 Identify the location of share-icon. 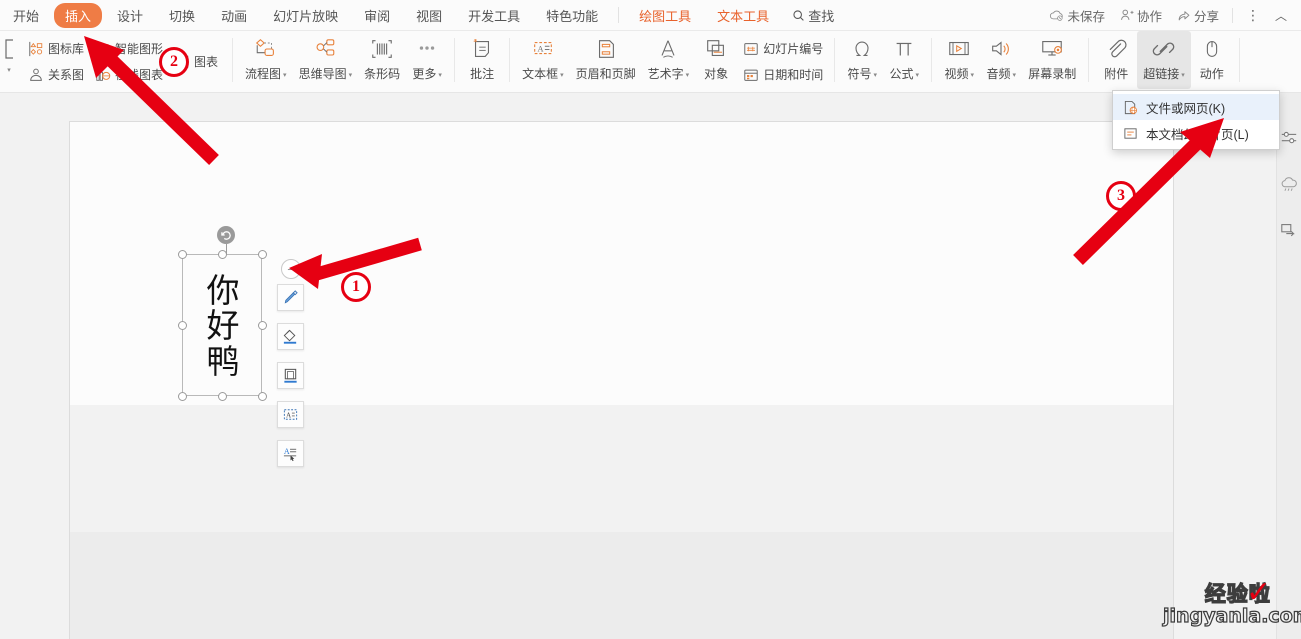
(1184, 16).